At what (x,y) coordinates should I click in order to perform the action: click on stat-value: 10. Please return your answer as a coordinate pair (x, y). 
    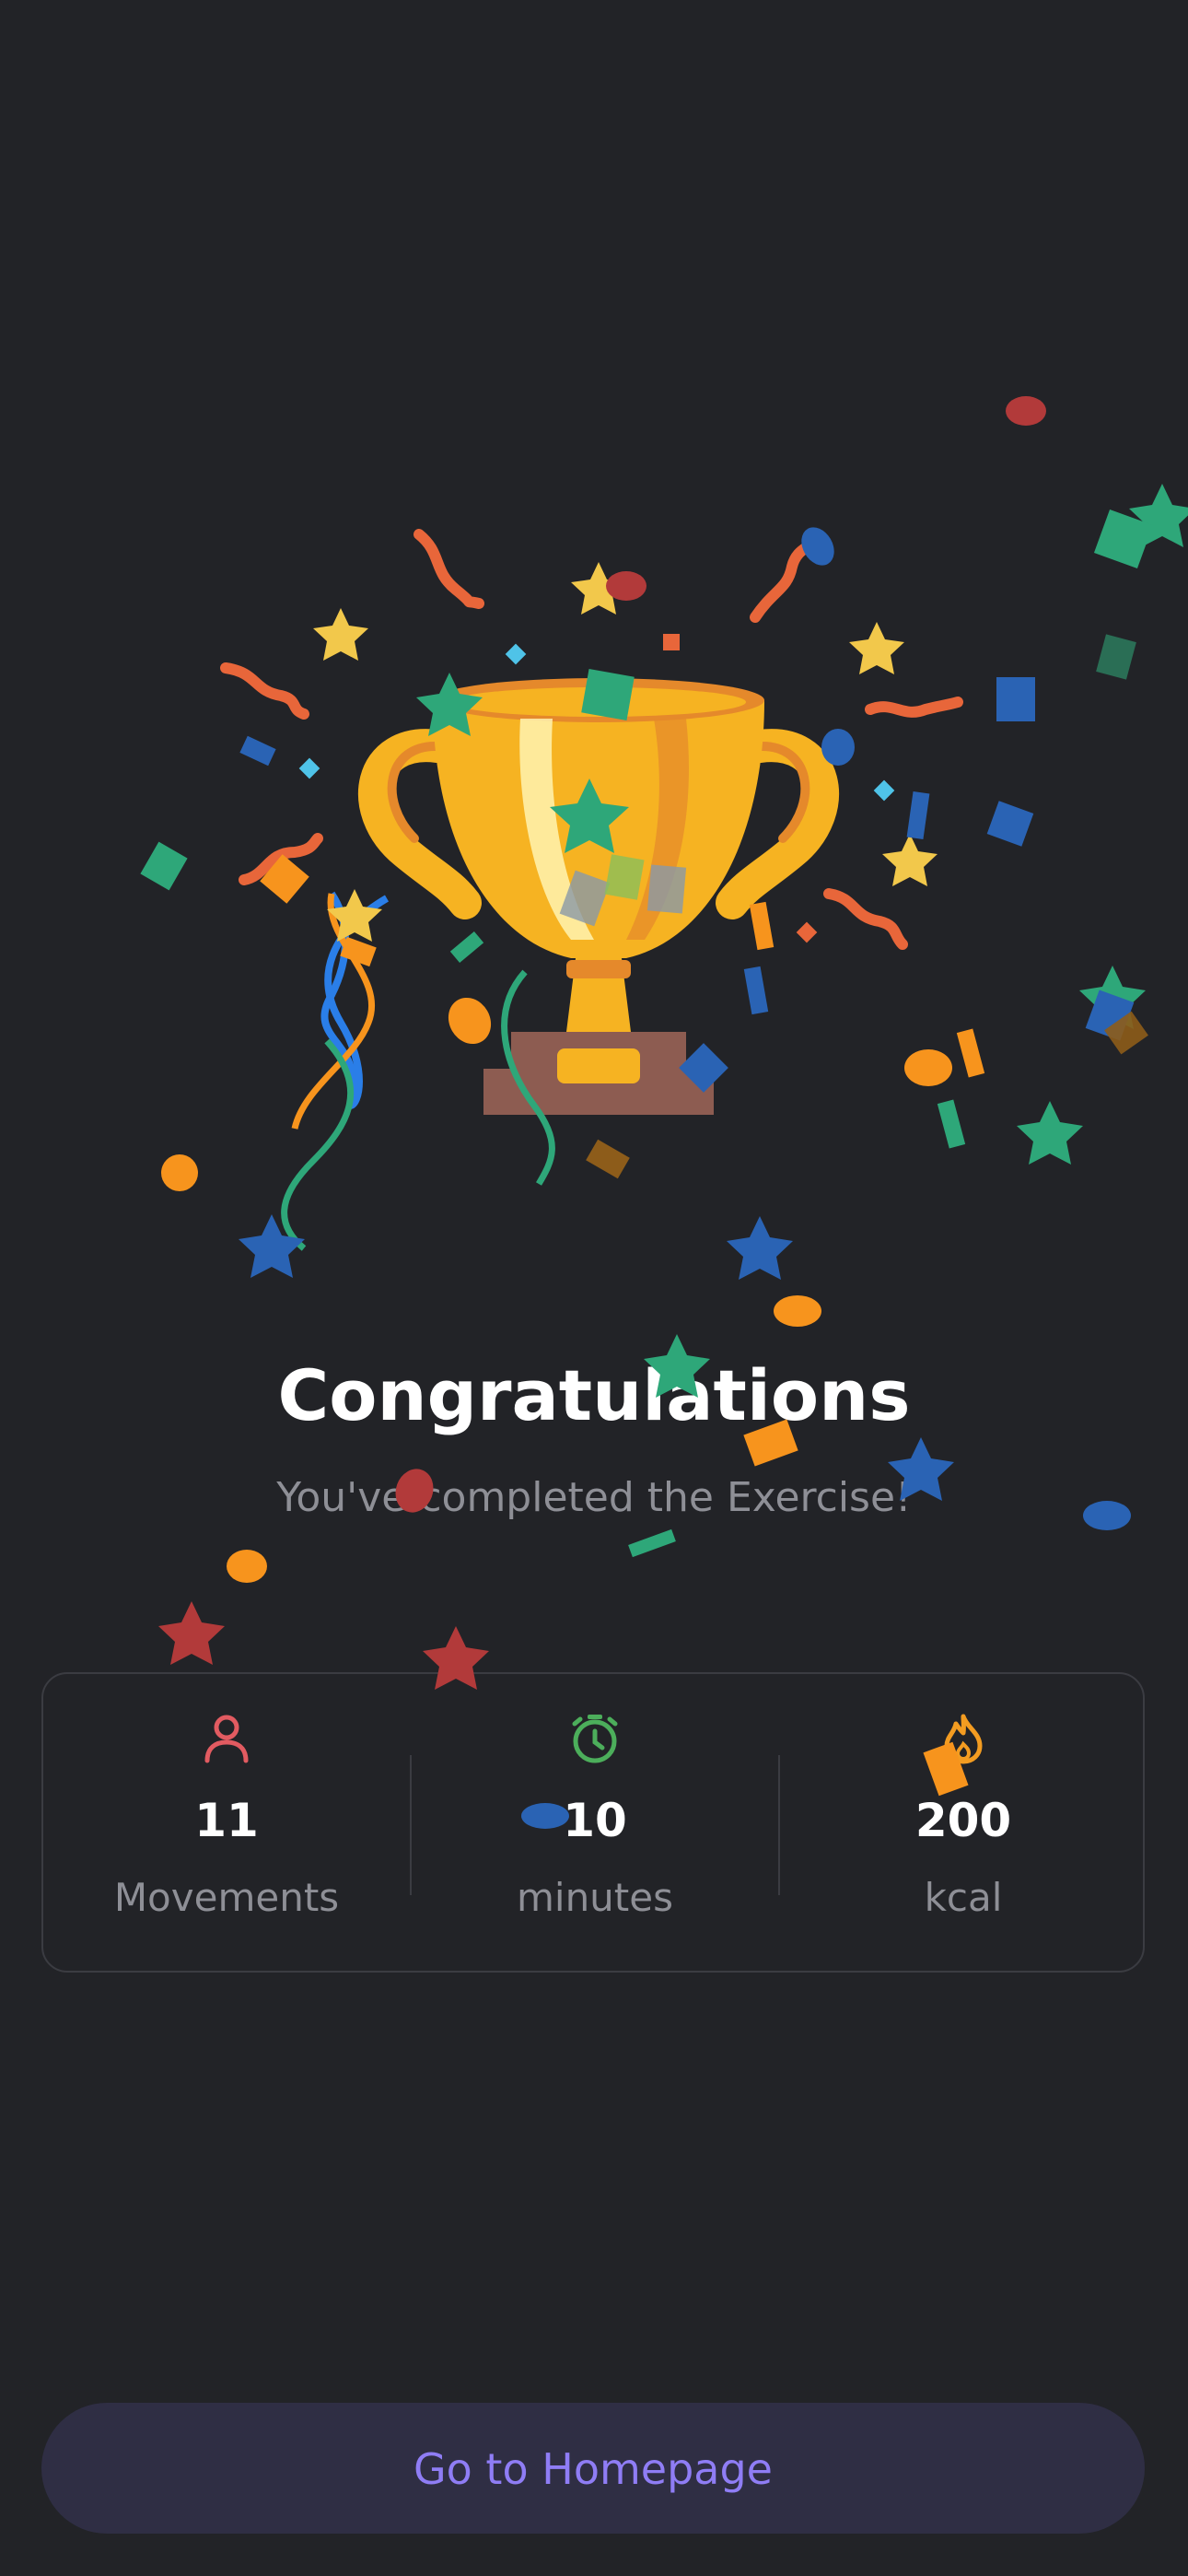
    Looking at the image, I should click on (595, 1820).